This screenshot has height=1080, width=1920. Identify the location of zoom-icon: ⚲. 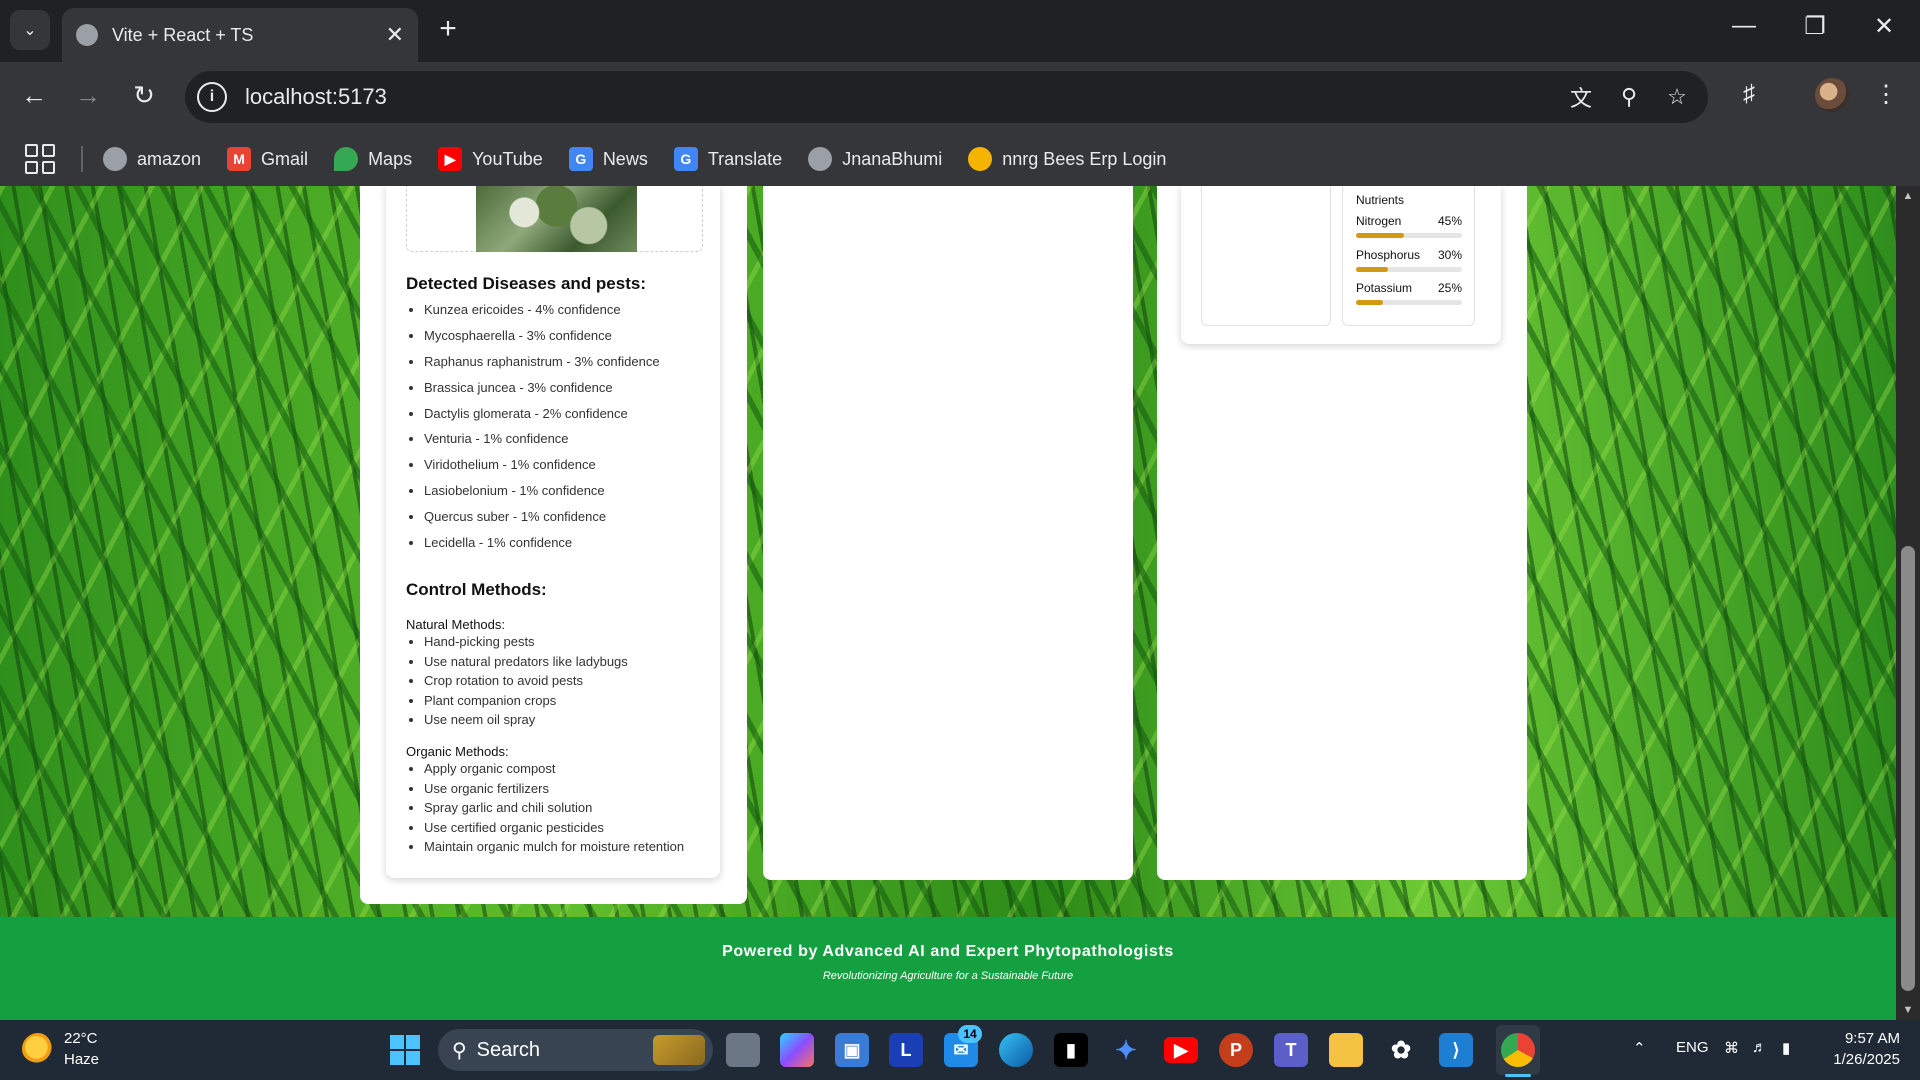
(1629, 97).